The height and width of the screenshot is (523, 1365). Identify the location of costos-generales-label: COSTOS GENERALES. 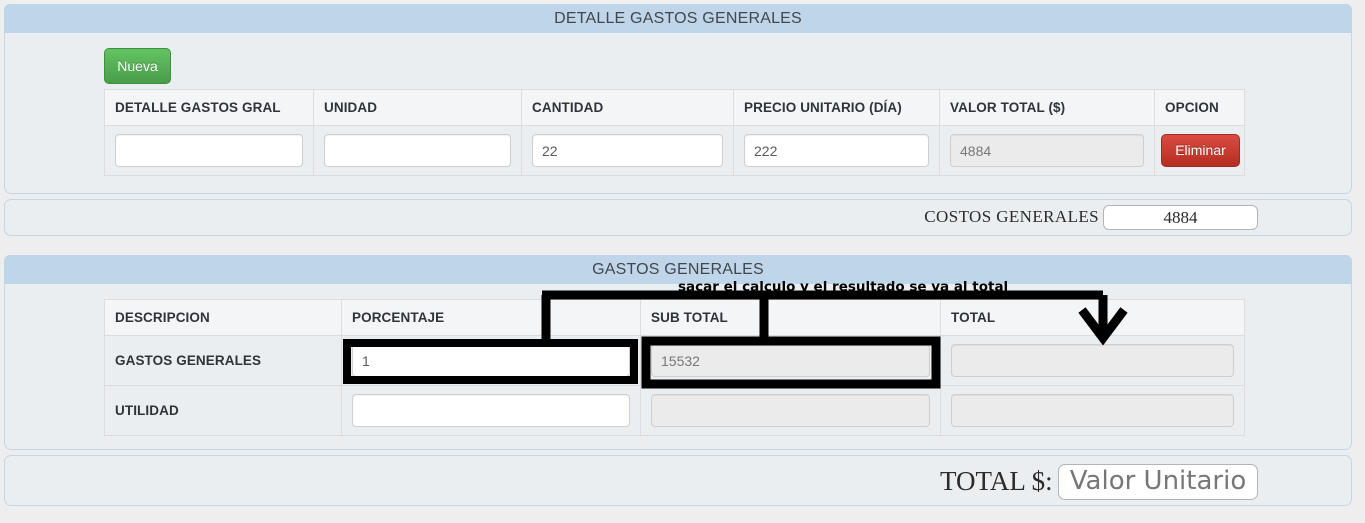
(1011, 216).